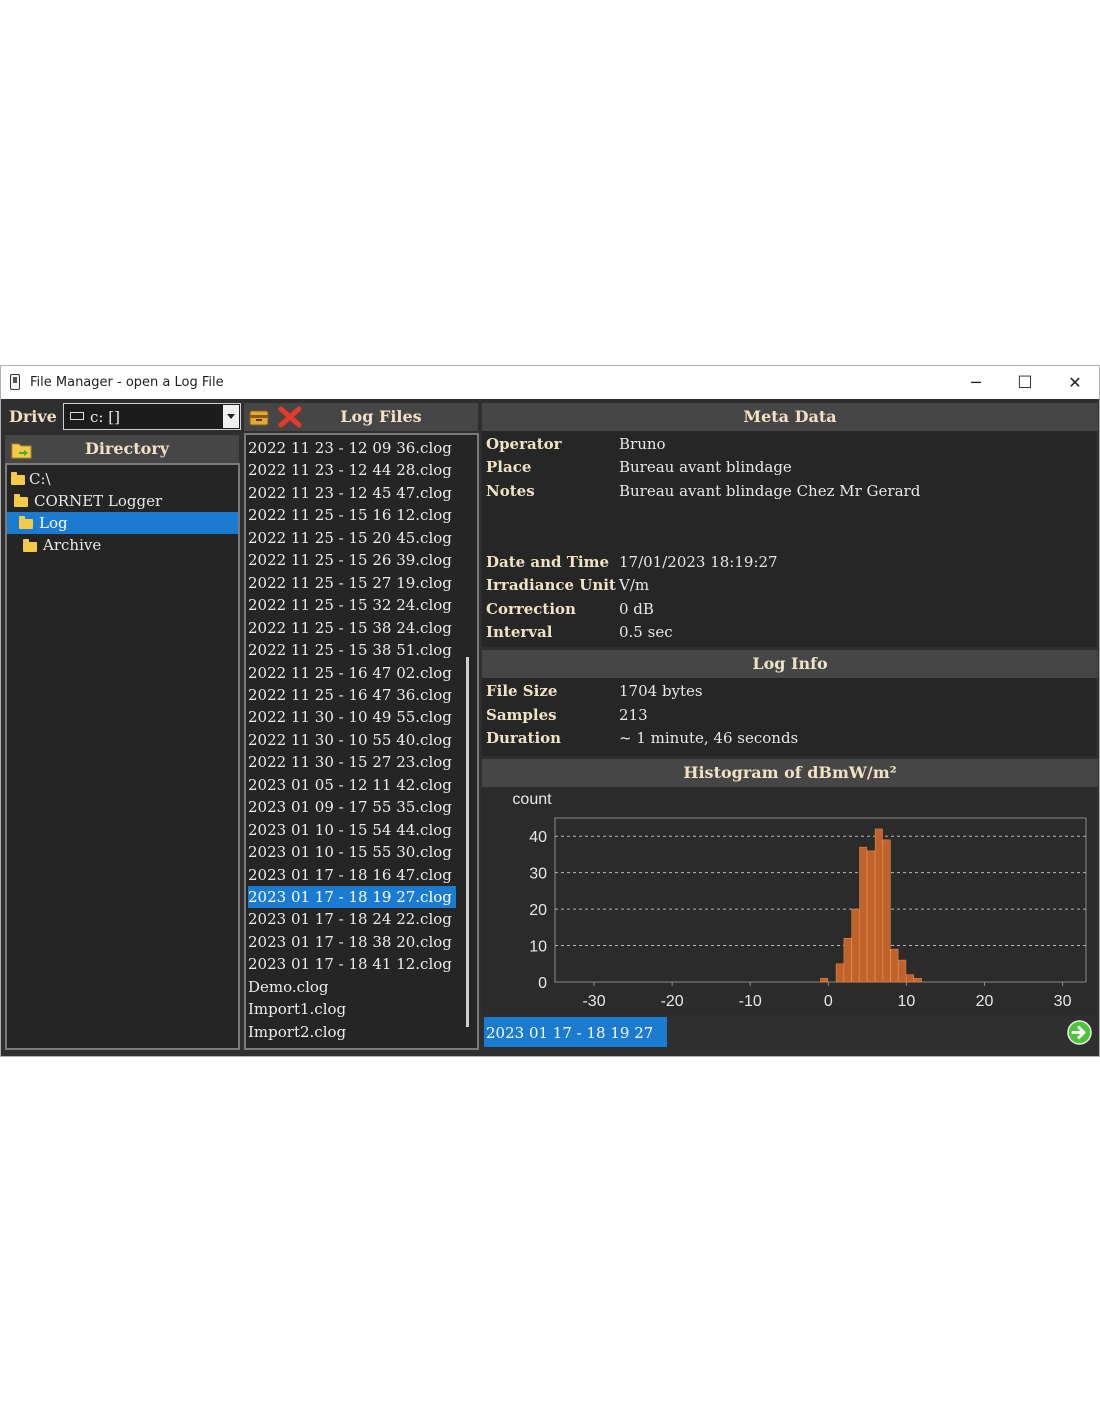  I want to click on drive-icon, so click(77, 416).